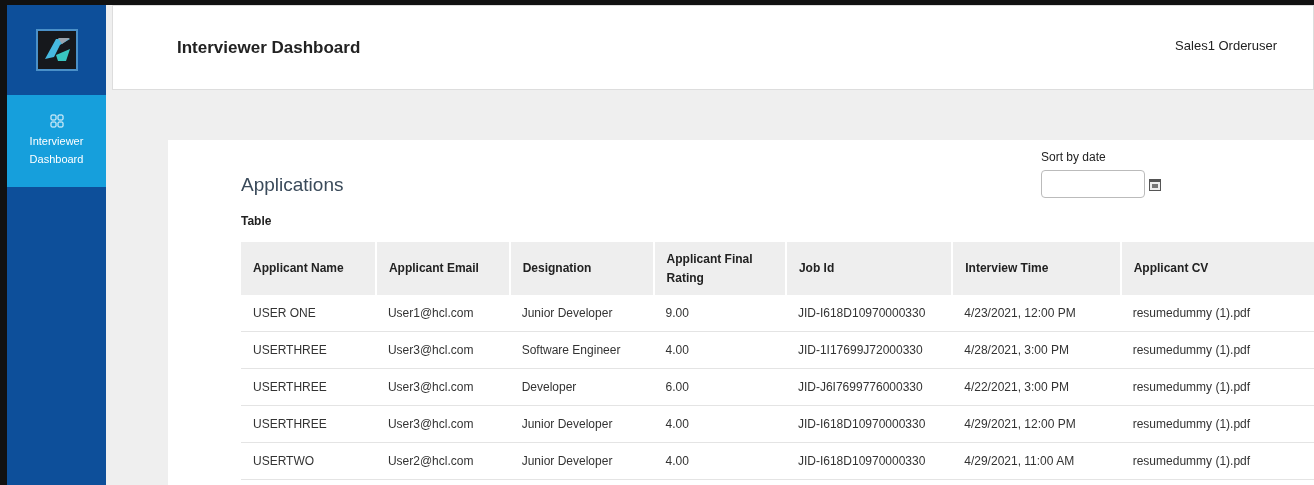 This screenshot has height=485, width=1314. What do you see at coordinates (269, 47) in the screenshot?
I see `page-title: Interviewer Dashboard` at bounding box center [269, 47].